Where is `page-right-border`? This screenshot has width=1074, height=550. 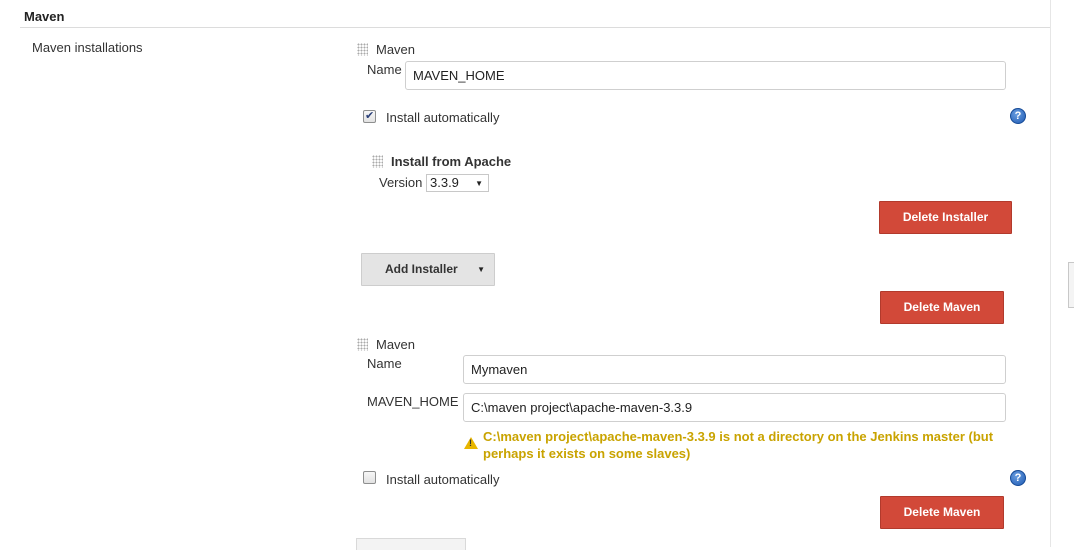
page-right-border is located at coordinates (1050, 273).